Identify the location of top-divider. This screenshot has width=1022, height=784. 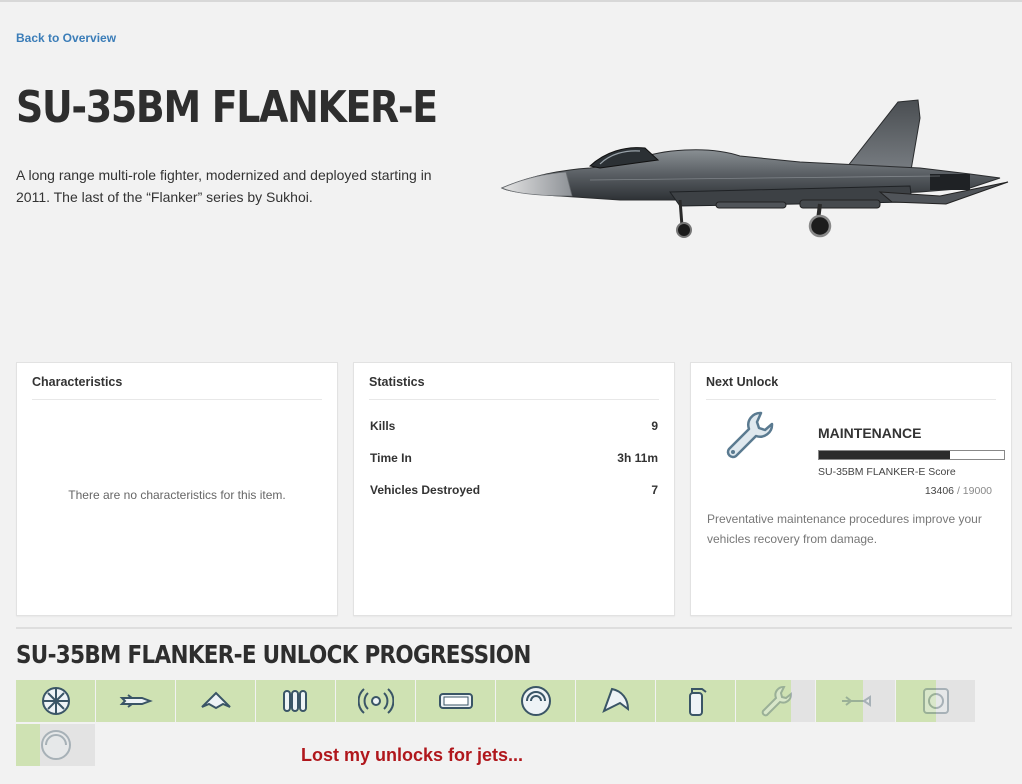
(511, 1).